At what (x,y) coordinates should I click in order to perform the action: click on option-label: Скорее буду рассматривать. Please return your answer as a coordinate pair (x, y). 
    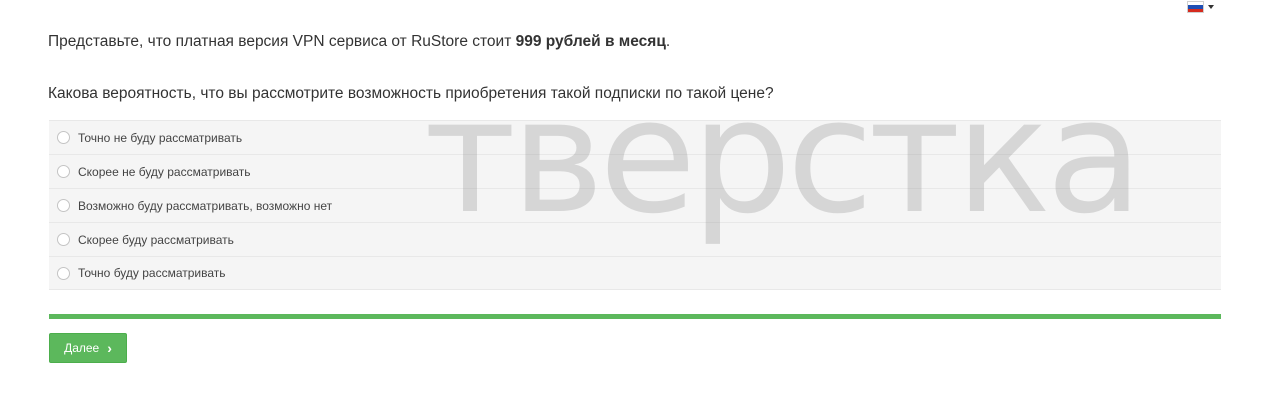
    Looking at the image, I should click on (156, 239).